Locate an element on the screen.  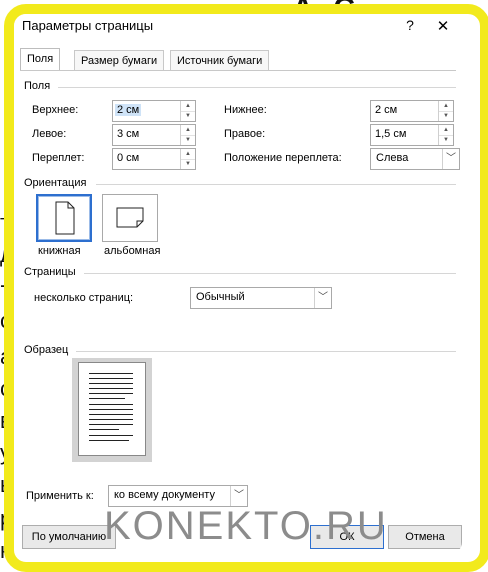
tab-margins: Поля is located at coordinates (40, 59).